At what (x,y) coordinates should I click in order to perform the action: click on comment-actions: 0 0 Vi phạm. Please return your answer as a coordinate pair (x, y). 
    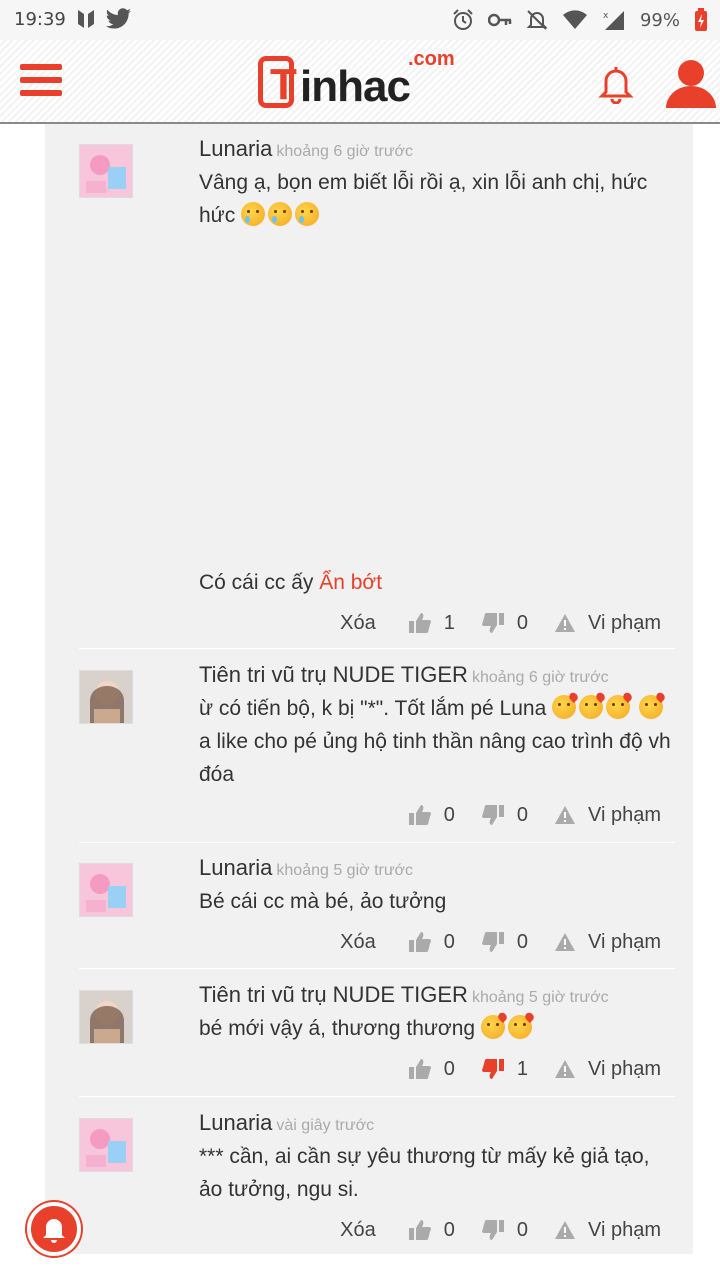
    Looking at the image, I should click on (521, 815).